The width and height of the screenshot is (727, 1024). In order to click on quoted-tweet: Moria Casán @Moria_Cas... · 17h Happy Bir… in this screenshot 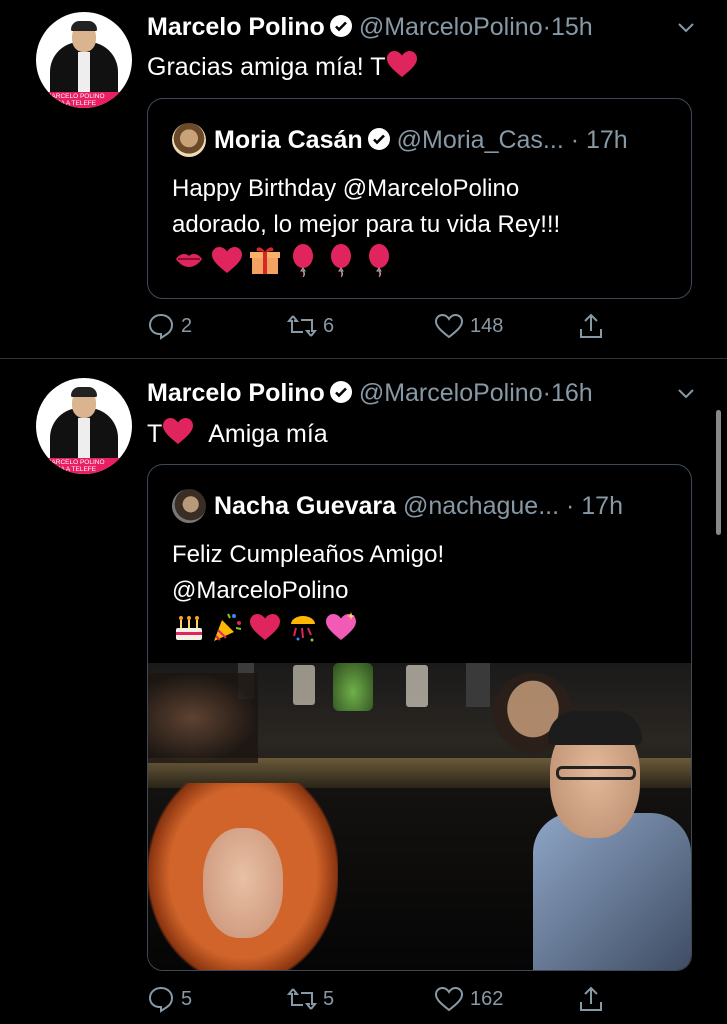, I will do `click(419, 198)`.